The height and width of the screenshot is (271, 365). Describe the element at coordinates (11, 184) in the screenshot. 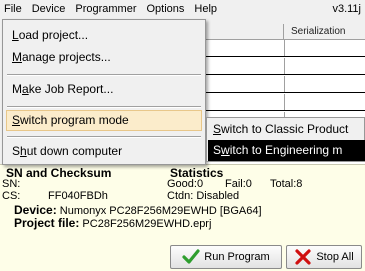

I see `sn-label: SN:` at that location.